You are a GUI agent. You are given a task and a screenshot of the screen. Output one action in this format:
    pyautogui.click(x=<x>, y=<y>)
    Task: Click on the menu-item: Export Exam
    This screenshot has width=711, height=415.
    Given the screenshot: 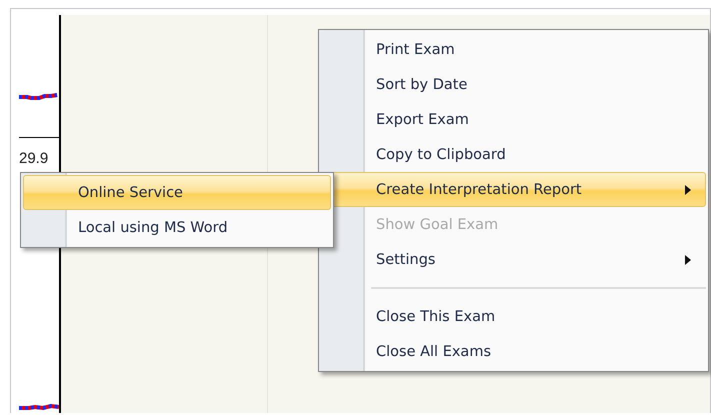 What is the action you would take?
    pyautogui.click(x=513, y=119)
    